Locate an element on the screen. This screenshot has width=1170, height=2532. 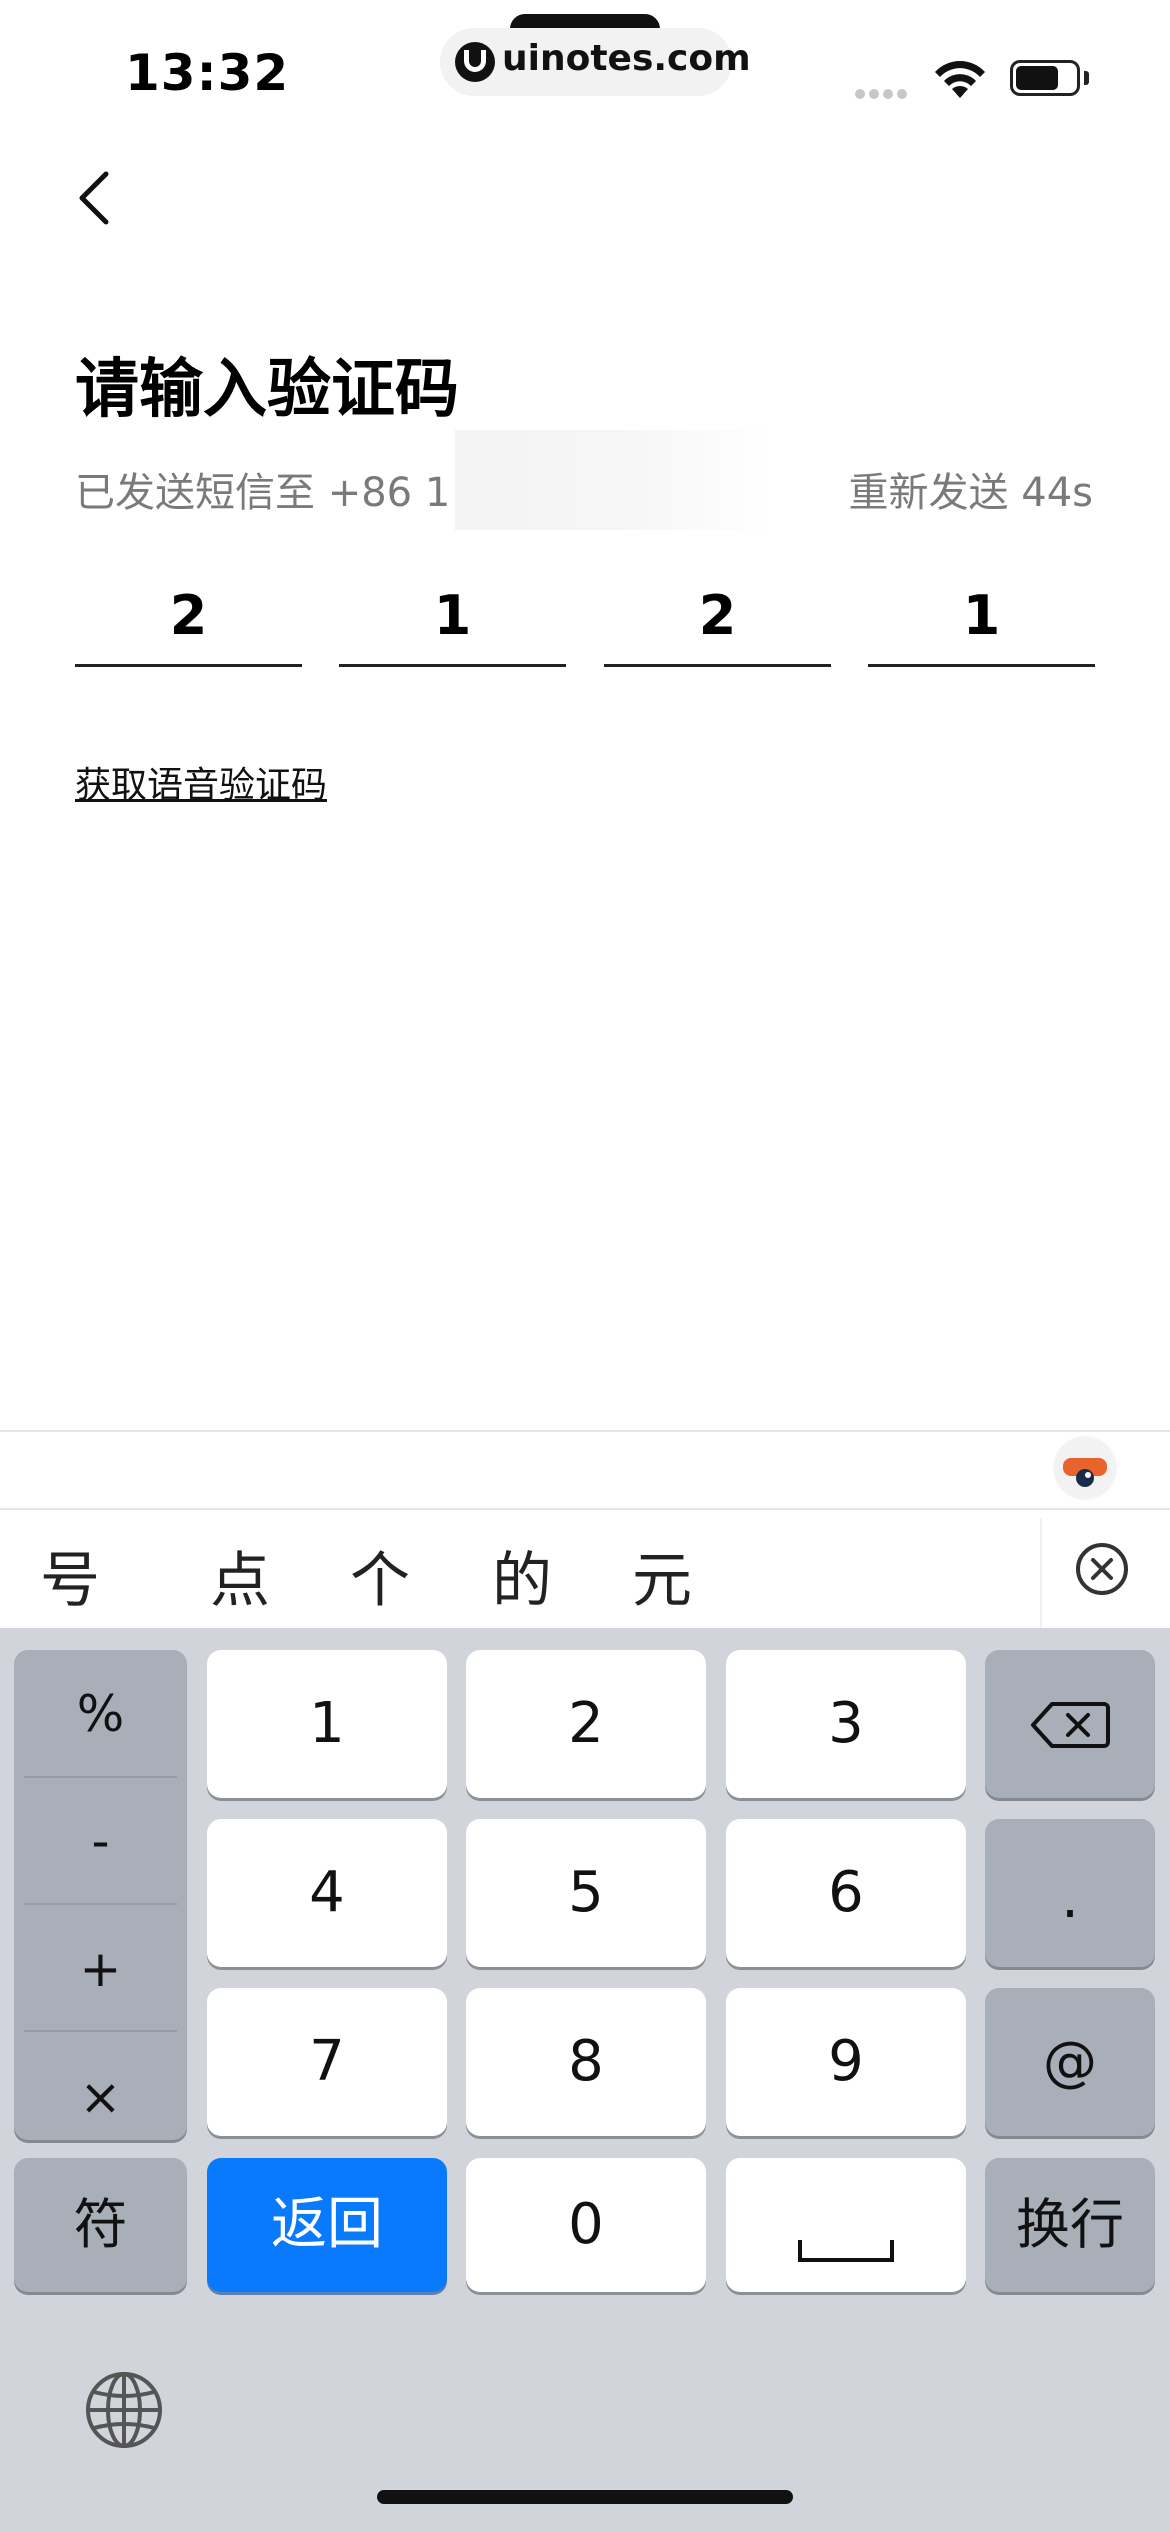
resend-countdown: 重新发送 44s is located at coordinates (970, 493).